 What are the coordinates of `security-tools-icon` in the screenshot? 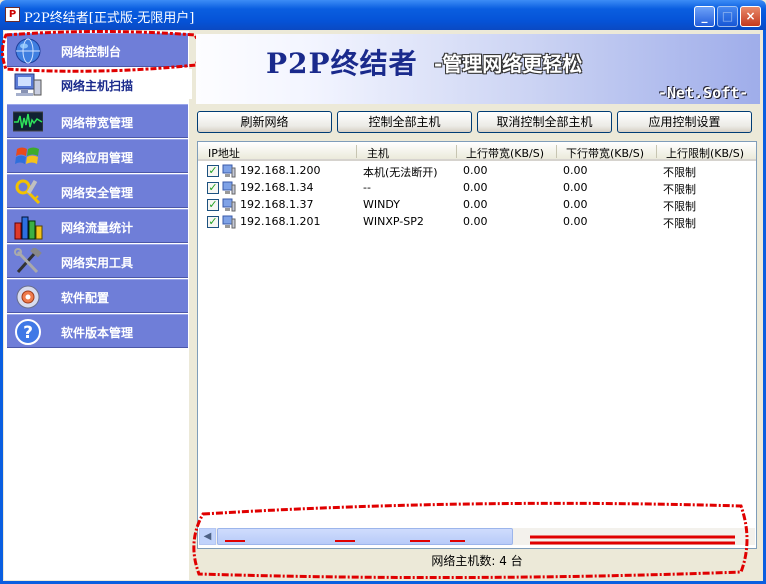 It's located at (28, 192).